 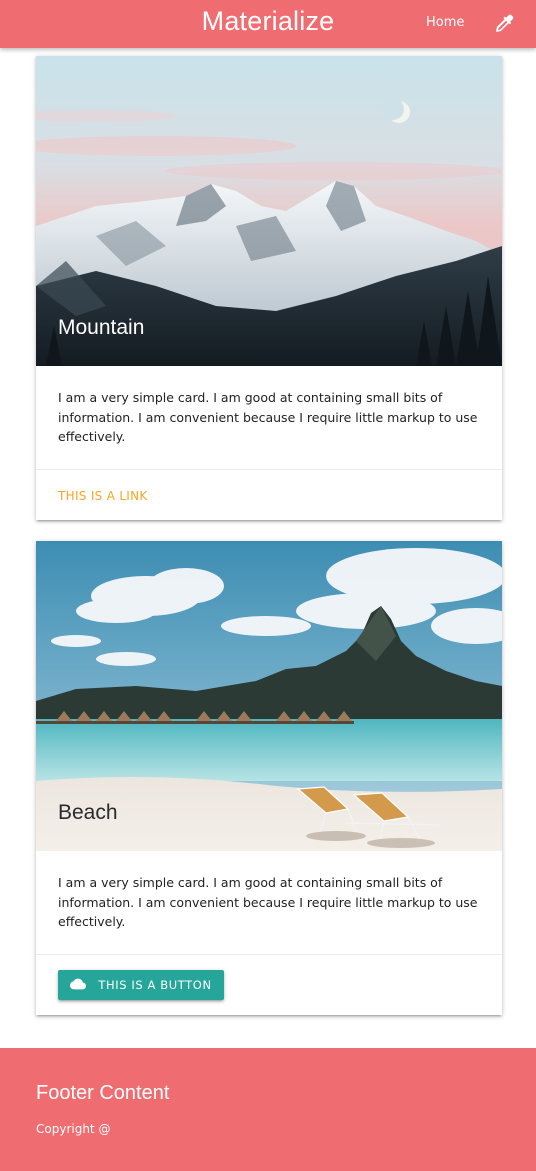 I want to click on footer-title: Footer Content, so click(x=103, y=1093).